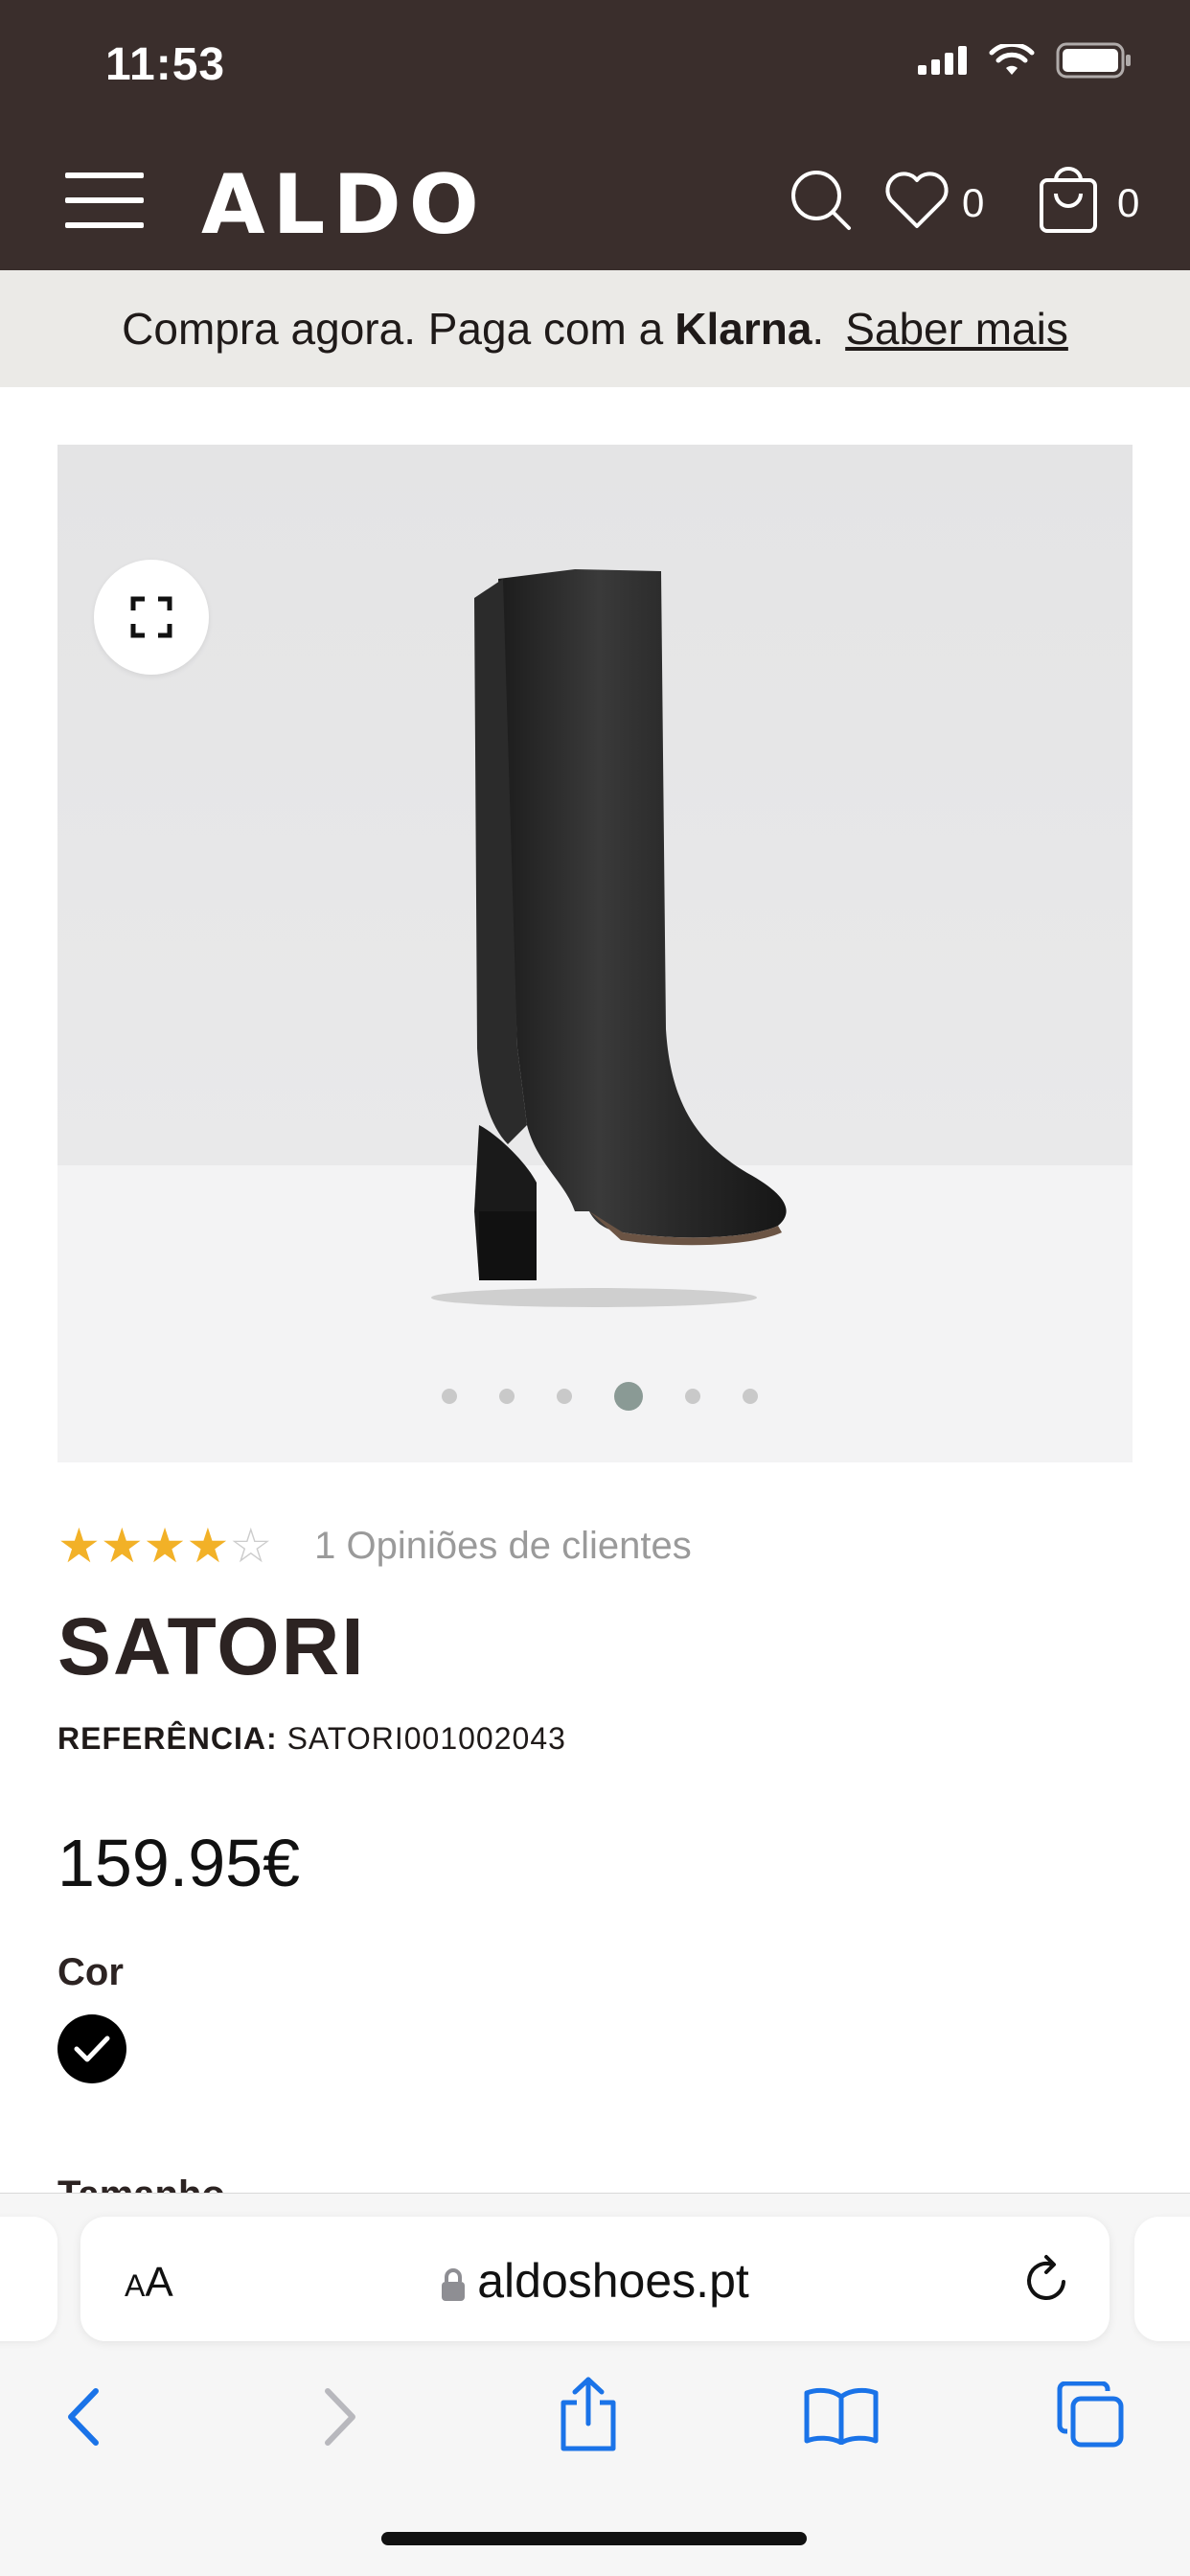 This screenshot has height=2576, width=1190. I want to click on learn-more-link: Saber mais, so click(957, 329).